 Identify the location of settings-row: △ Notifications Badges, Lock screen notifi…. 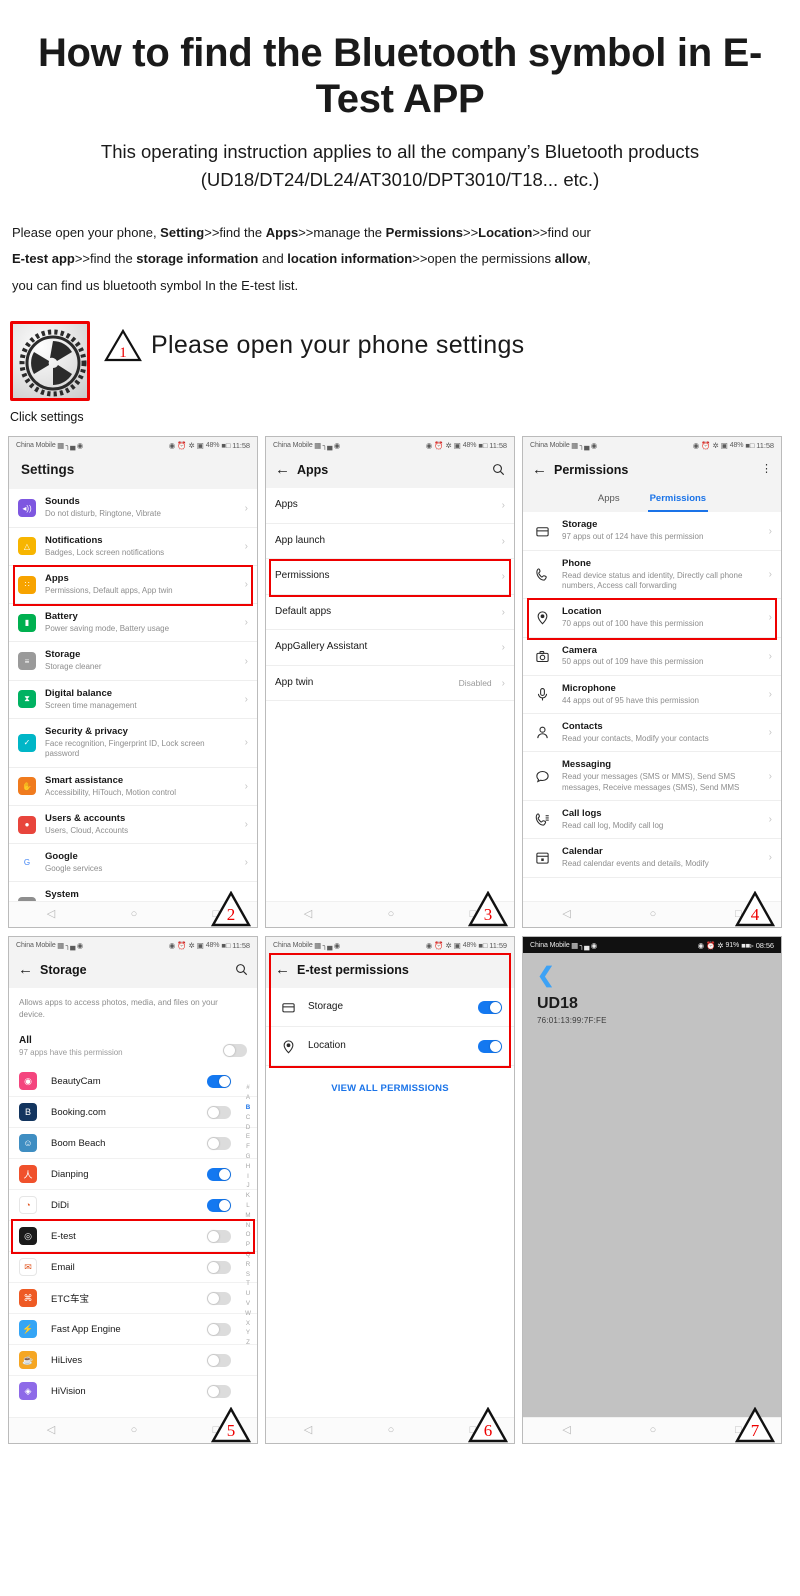
(133, 547).